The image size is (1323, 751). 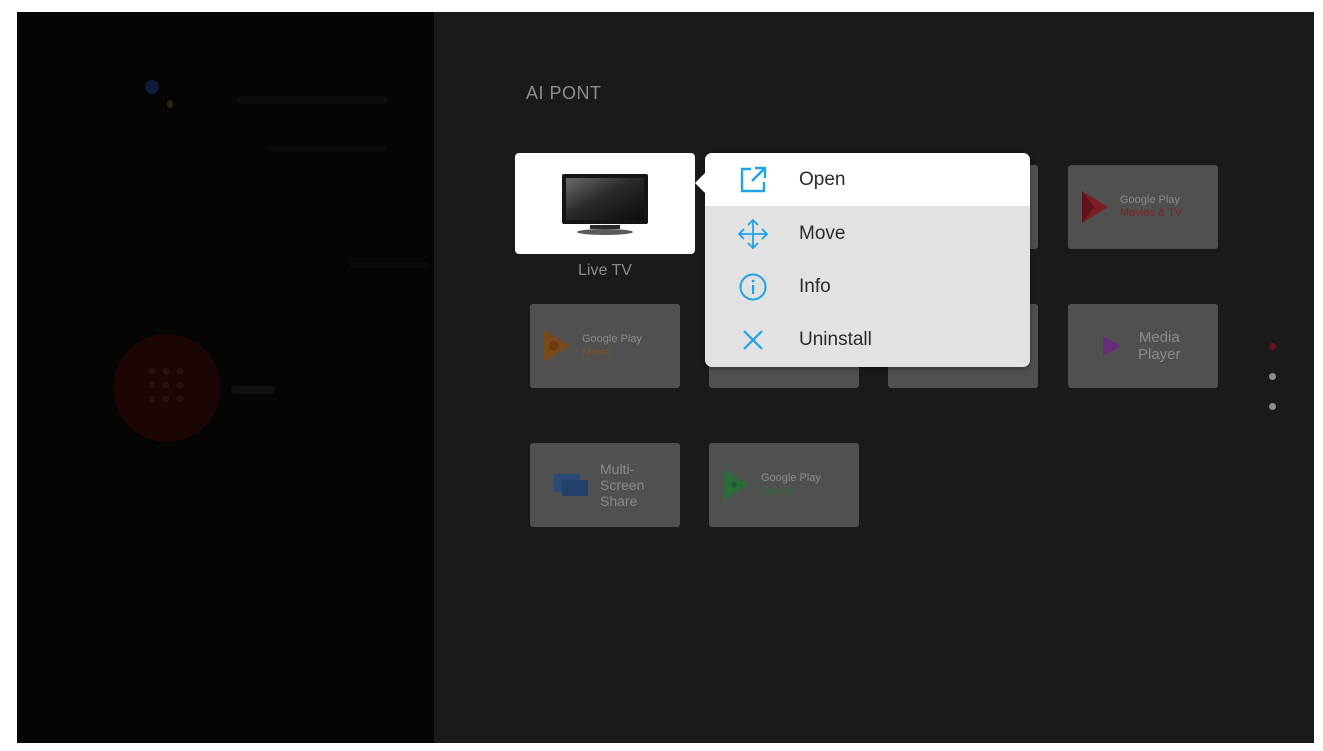 I want to click on media-player-play-icon, so click(x=1112, y=346).